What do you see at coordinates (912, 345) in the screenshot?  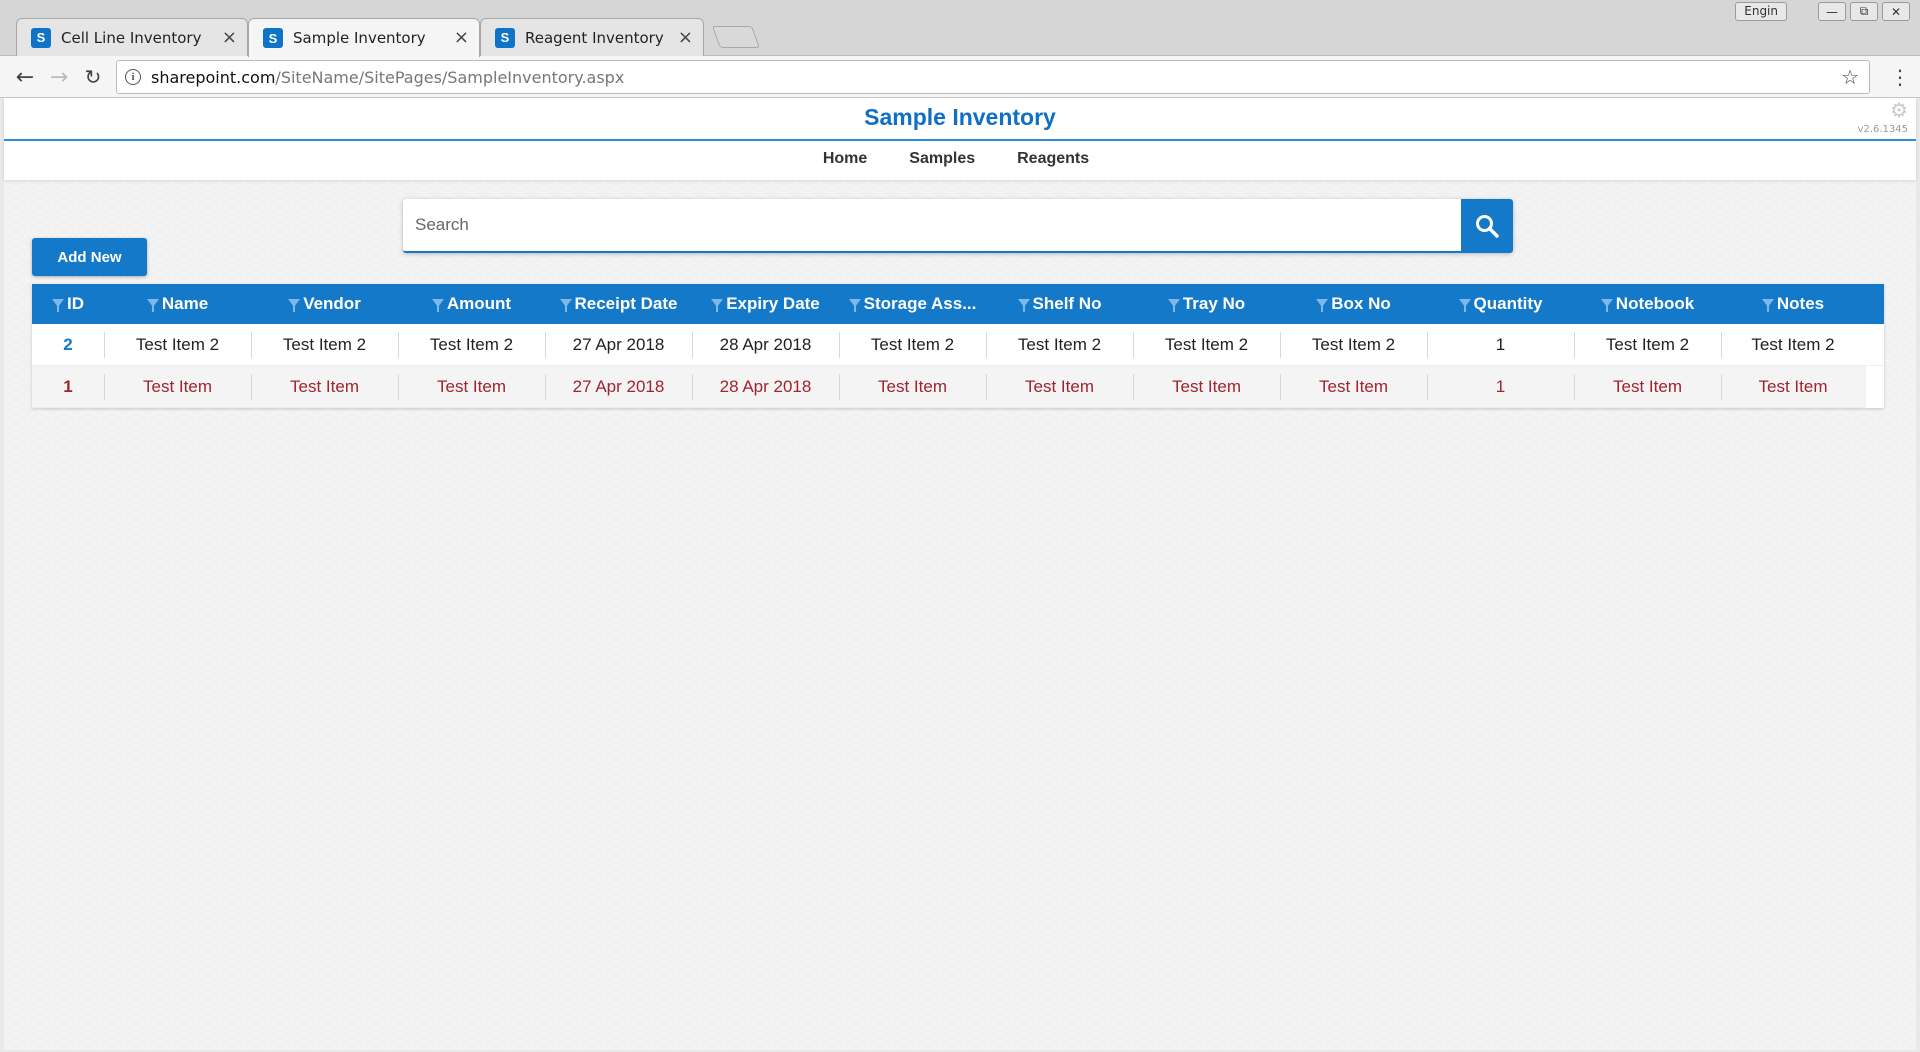 I see `cell-storage-assignment: Test Item 2` at bounding box center [912, 345].